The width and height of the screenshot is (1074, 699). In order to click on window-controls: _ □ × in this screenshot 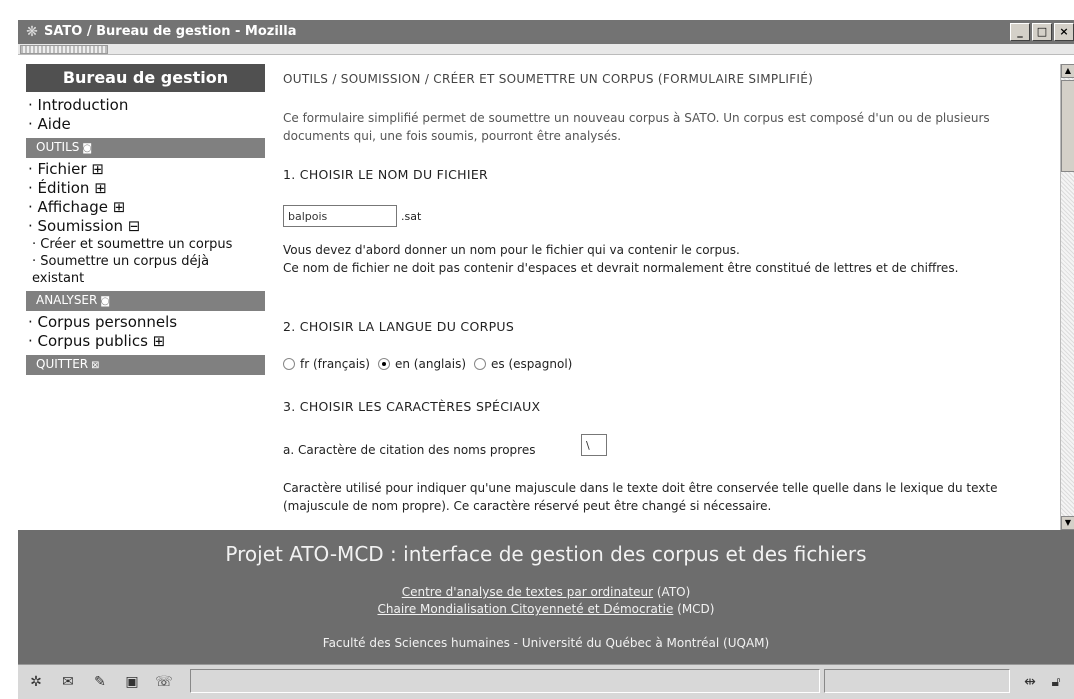, I will do `click(1042, 32)`.